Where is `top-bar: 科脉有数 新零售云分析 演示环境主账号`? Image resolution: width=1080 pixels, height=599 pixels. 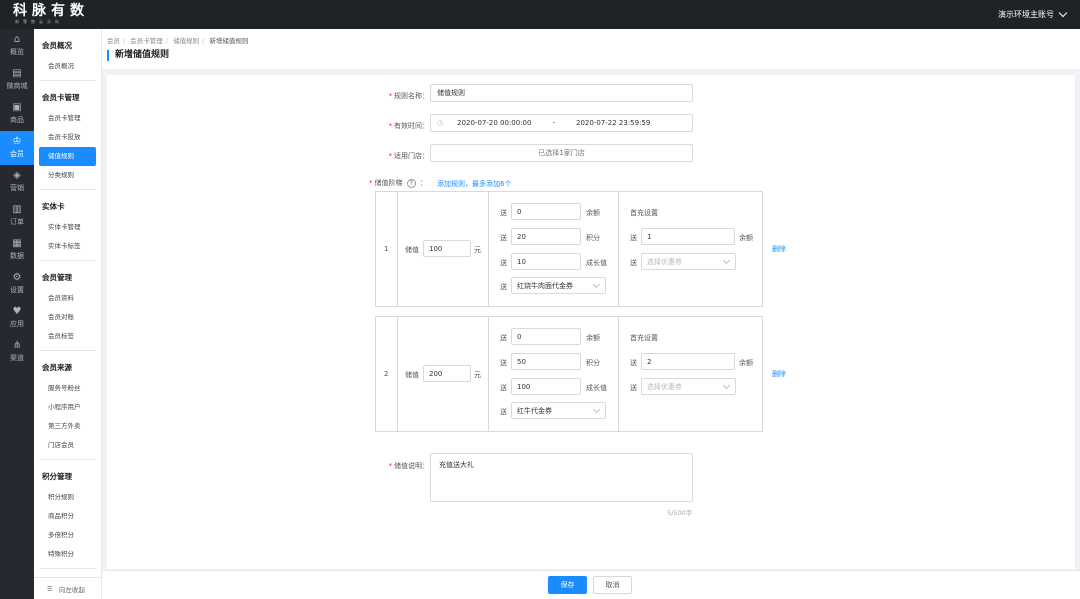 top-bar: 科脉有数 新零售云分析 演示环境主账号 is located at coordinates (540, 14).